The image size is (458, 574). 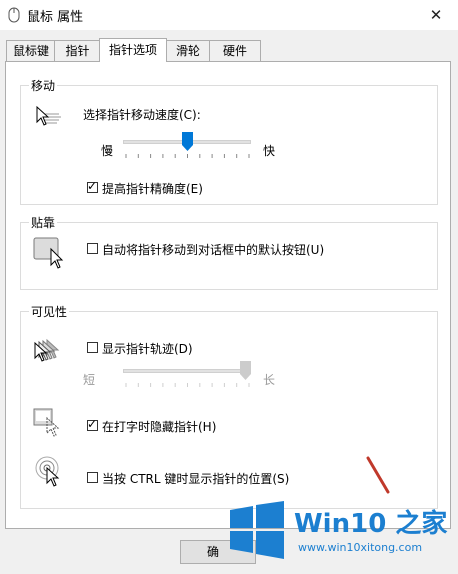 What do you see at coordinates (269, 151) in the screenshot?
I see `fast-label: 快` at bounding box center [269, 151].